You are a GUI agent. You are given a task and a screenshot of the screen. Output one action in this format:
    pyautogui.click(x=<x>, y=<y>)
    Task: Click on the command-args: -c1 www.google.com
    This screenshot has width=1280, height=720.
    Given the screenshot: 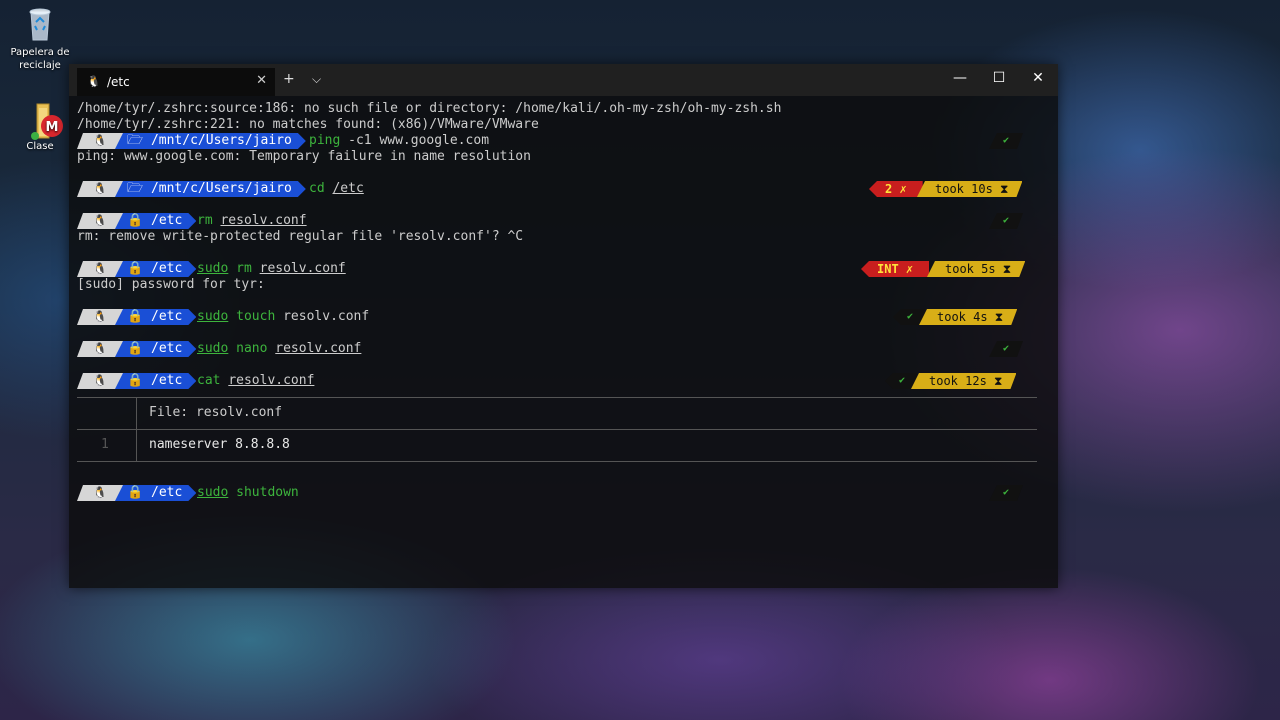 What is the action you would take?
    pyautogui.click(x=415, y=140)
    